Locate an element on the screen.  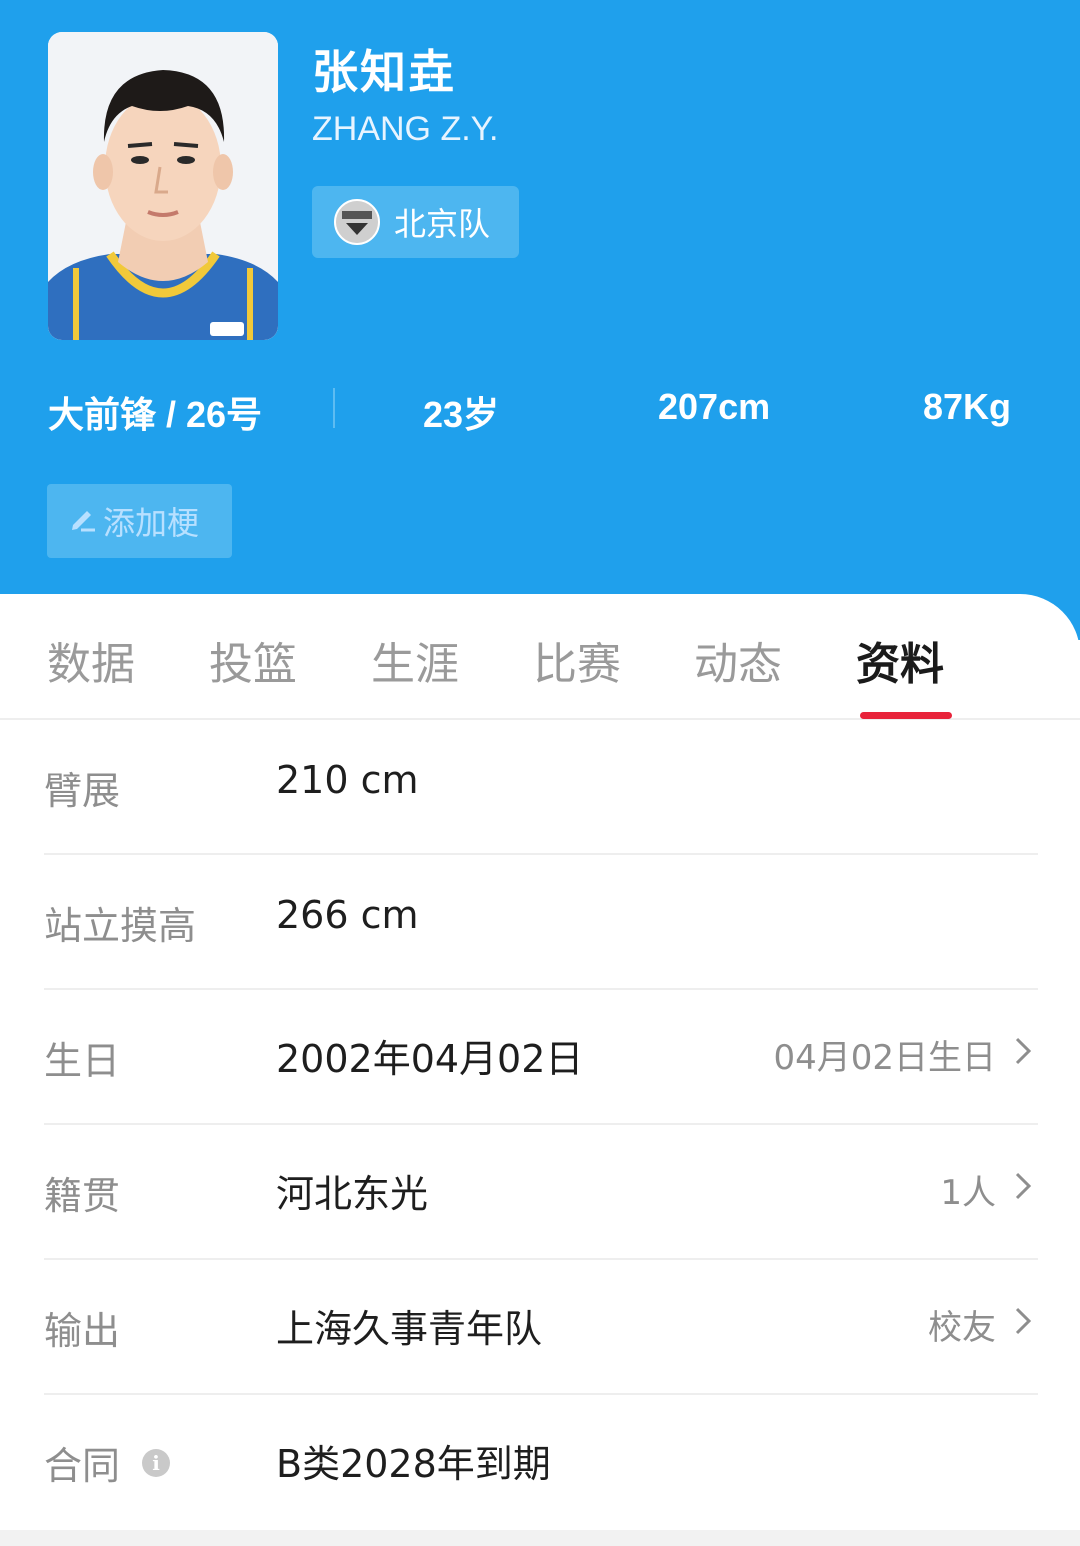
info-icon: i is located at coordinates (156, 1462).